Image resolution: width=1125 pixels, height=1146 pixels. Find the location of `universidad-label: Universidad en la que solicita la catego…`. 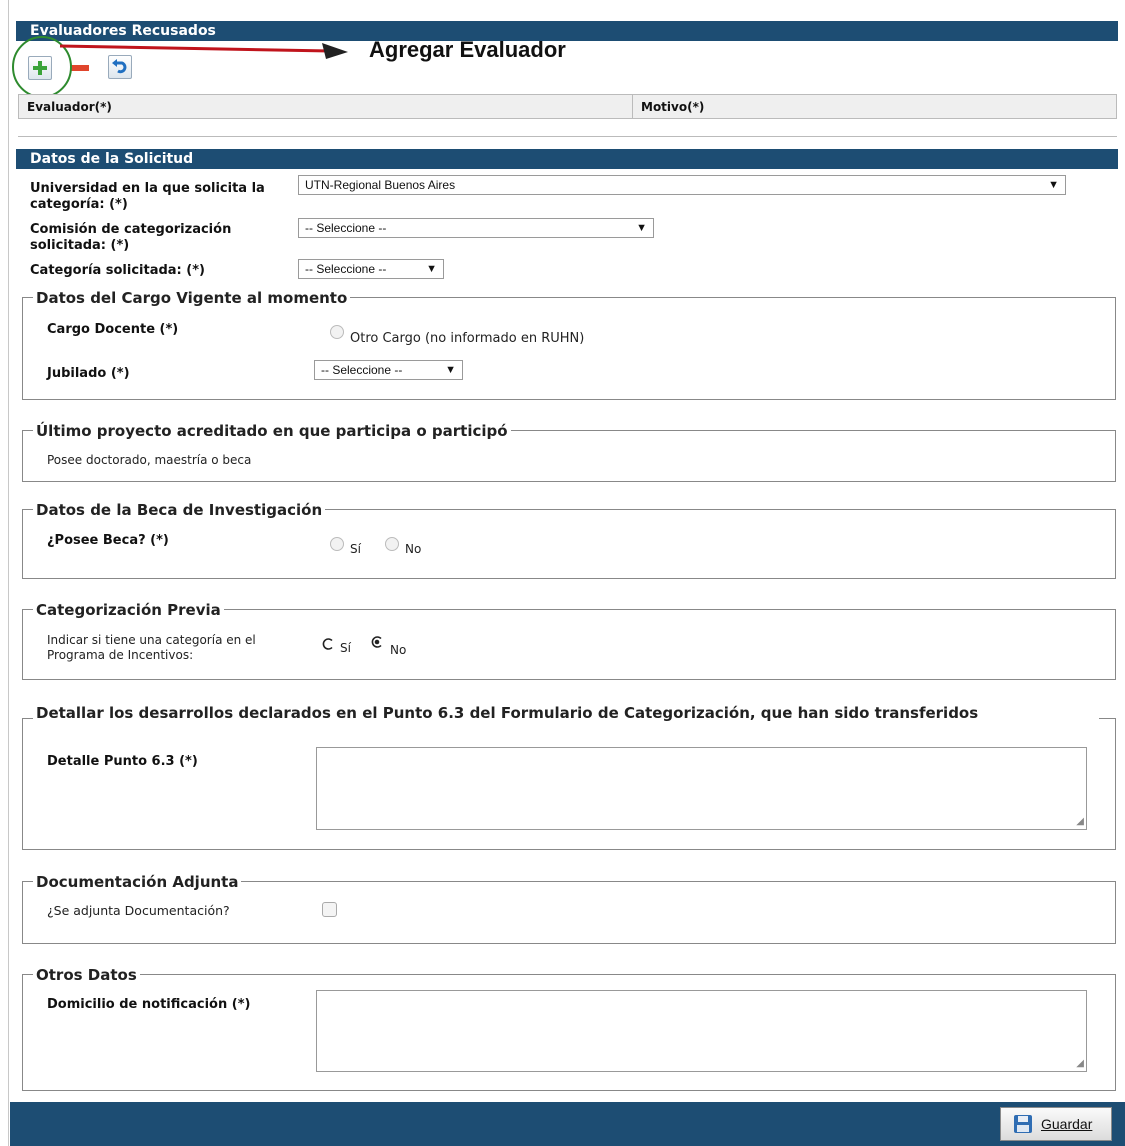

universidad-label: Universidad en la que solicita la catego… is located at coordinates (147, 196).